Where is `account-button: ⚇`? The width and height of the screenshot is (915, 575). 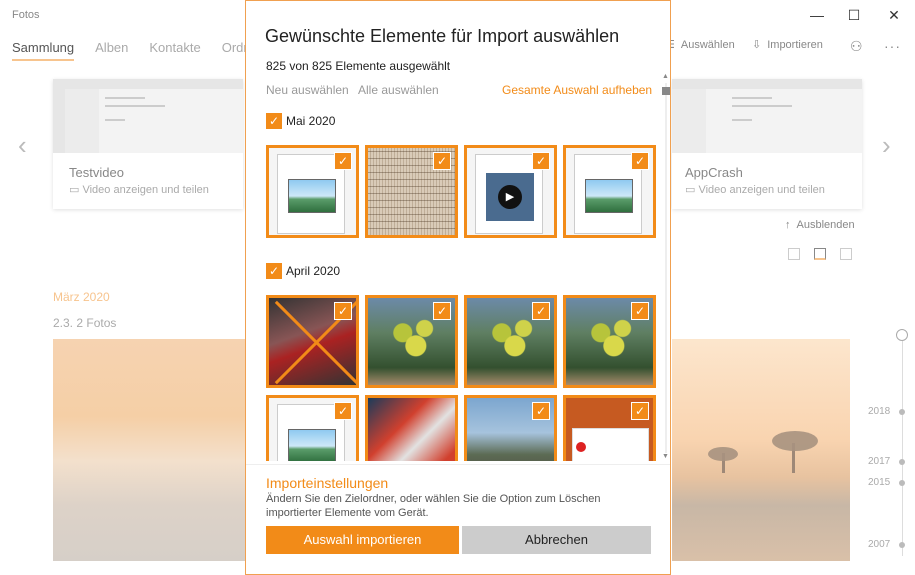
account-button: ⚇ is located at coordinates (856, 46).